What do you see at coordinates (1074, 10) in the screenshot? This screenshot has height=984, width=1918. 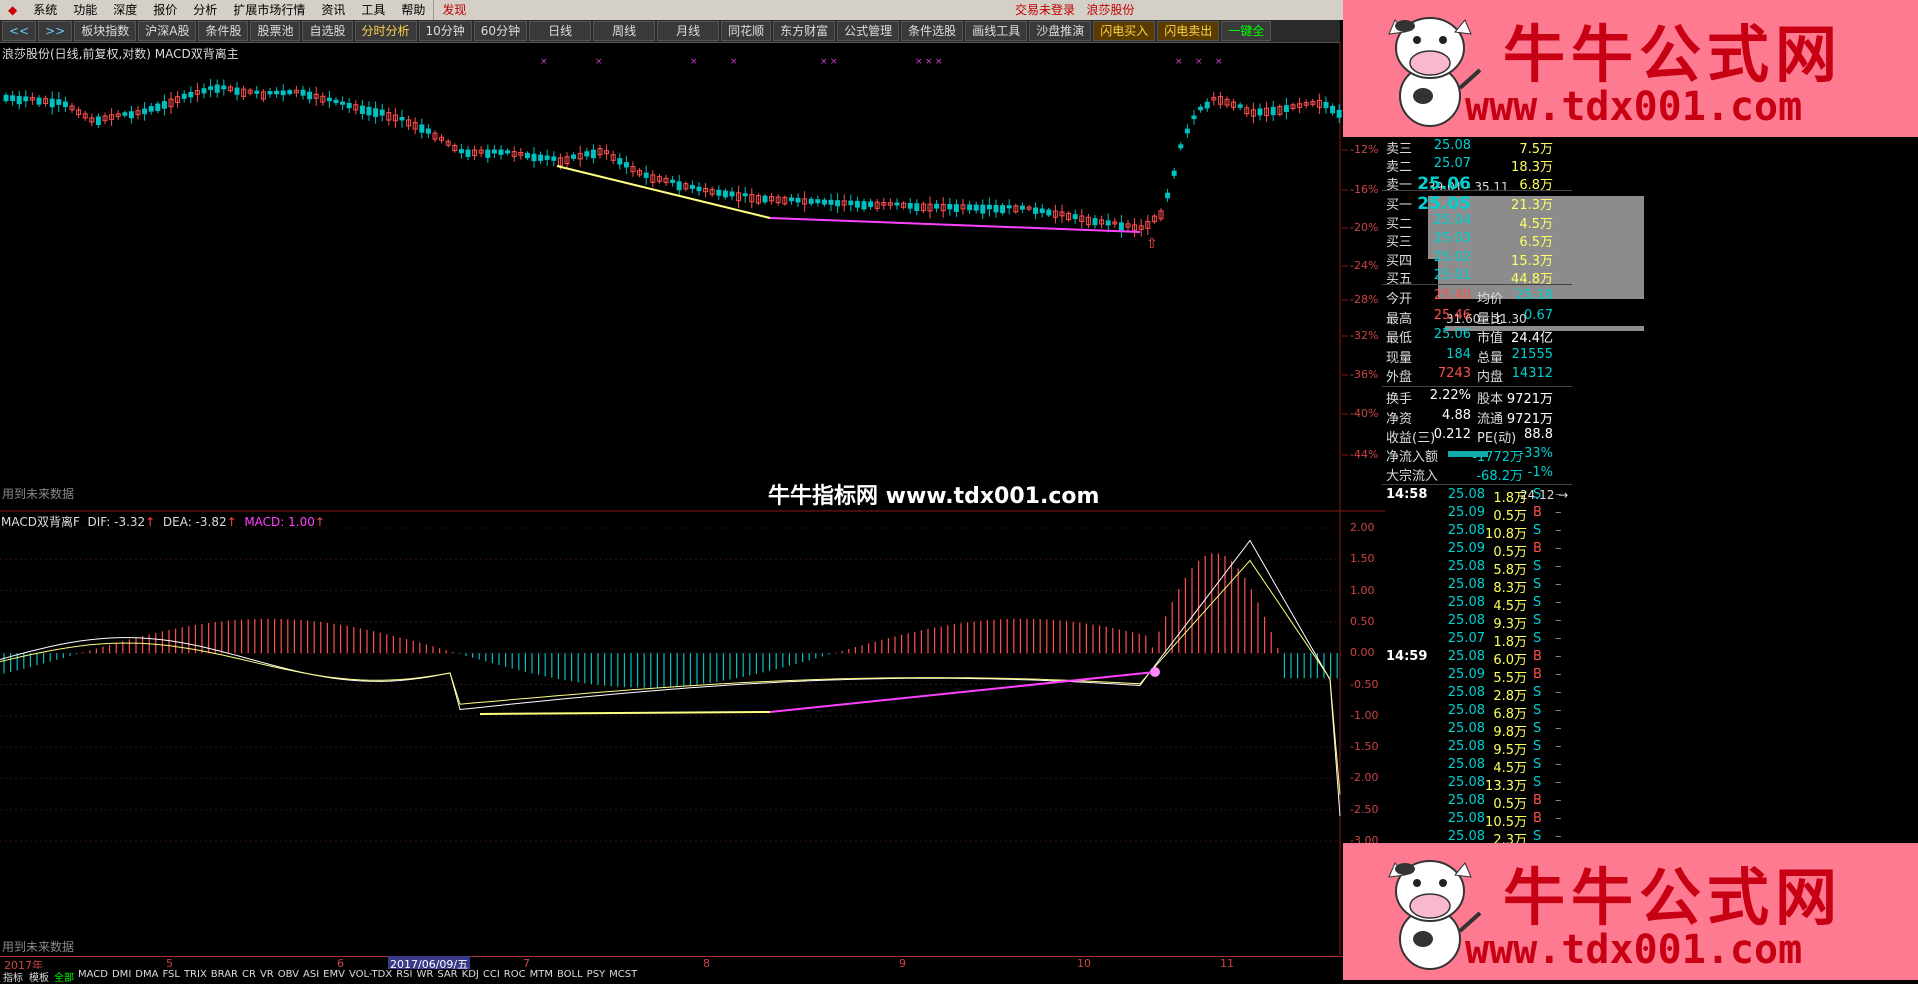 I see `login-status: 交易未登录 浪莎股份` at bounding box center [1074, 10].